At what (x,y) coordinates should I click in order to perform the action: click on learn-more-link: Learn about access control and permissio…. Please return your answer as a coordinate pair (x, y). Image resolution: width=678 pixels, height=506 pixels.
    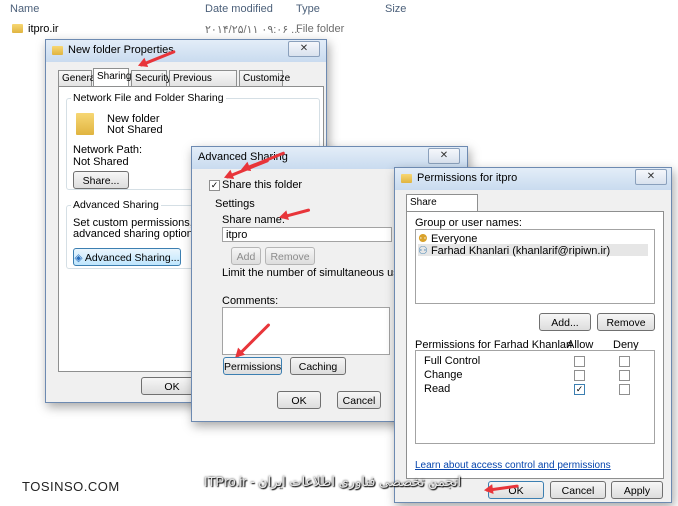
    Looking at the image, I should click on (513, 465).